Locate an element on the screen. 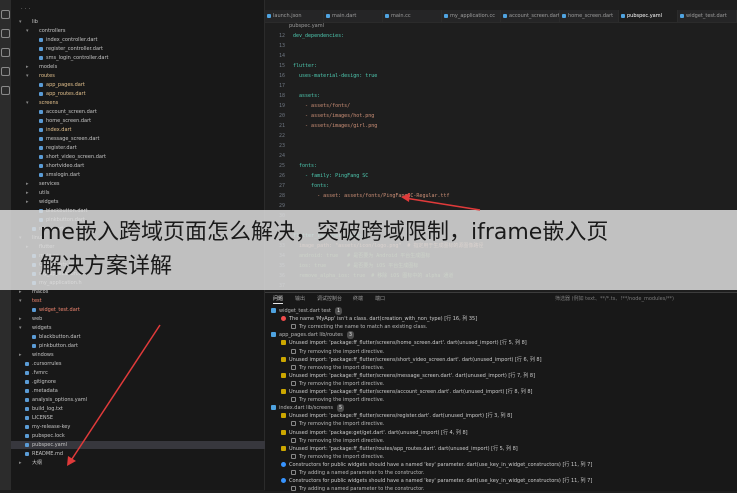 The image size is (737, 493). tree-item: my-release-key is located at coordinates (40, 427).